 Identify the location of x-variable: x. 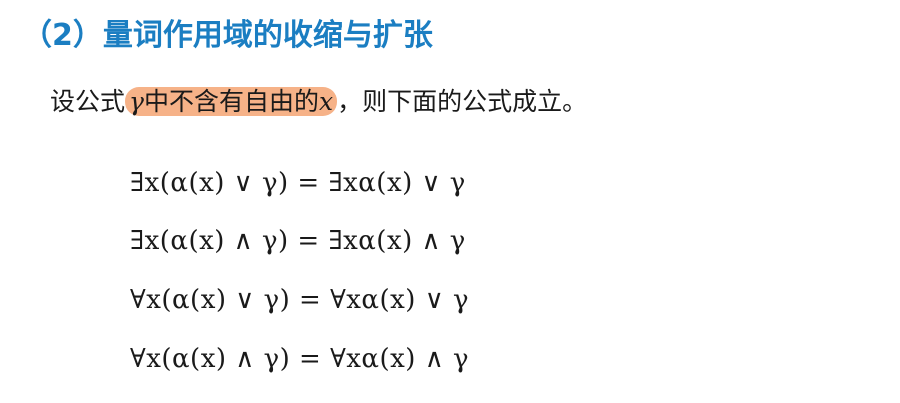
(326, 101).